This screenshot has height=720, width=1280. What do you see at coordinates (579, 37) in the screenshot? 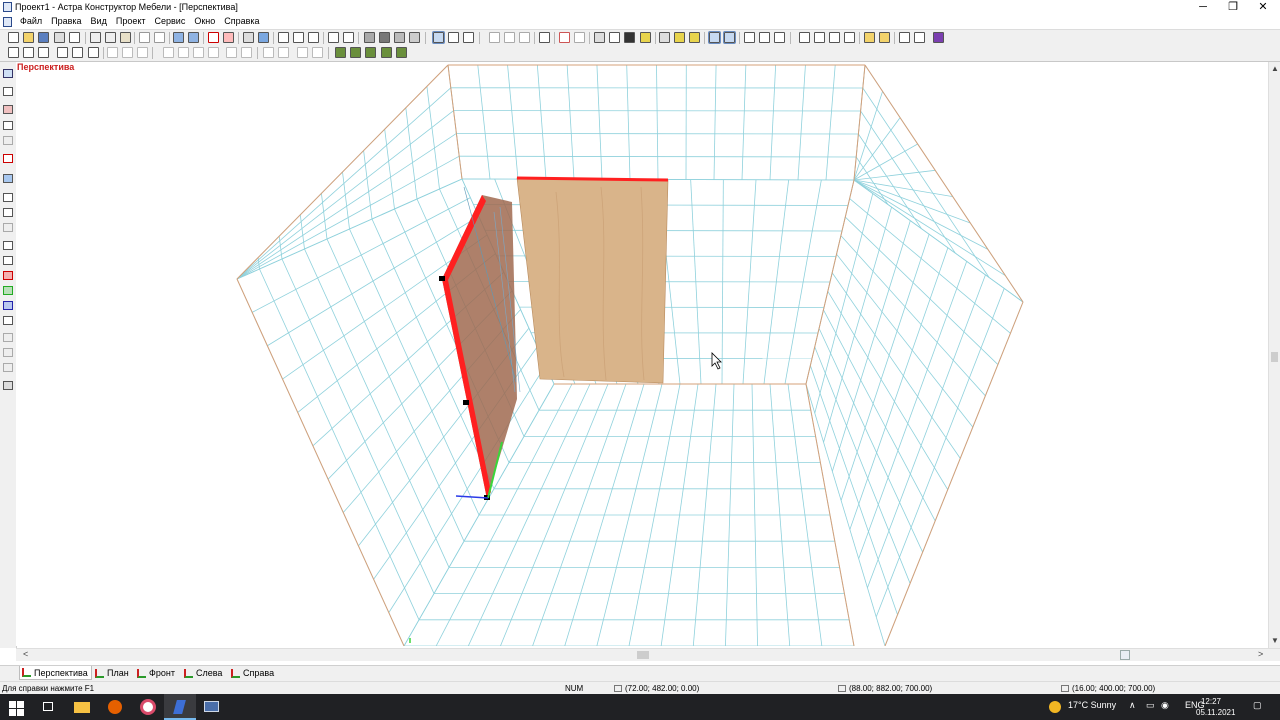
I see `cross-icon` at bounding box center [579, 37].